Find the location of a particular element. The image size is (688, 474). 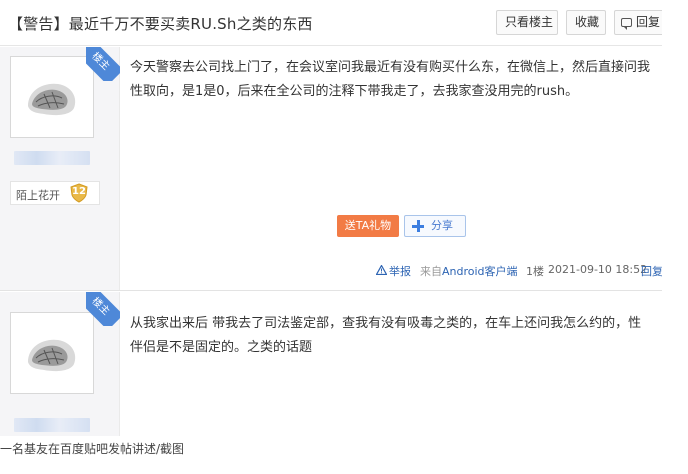

level-name: 陌上花开 is located at coordinates (38, 195).